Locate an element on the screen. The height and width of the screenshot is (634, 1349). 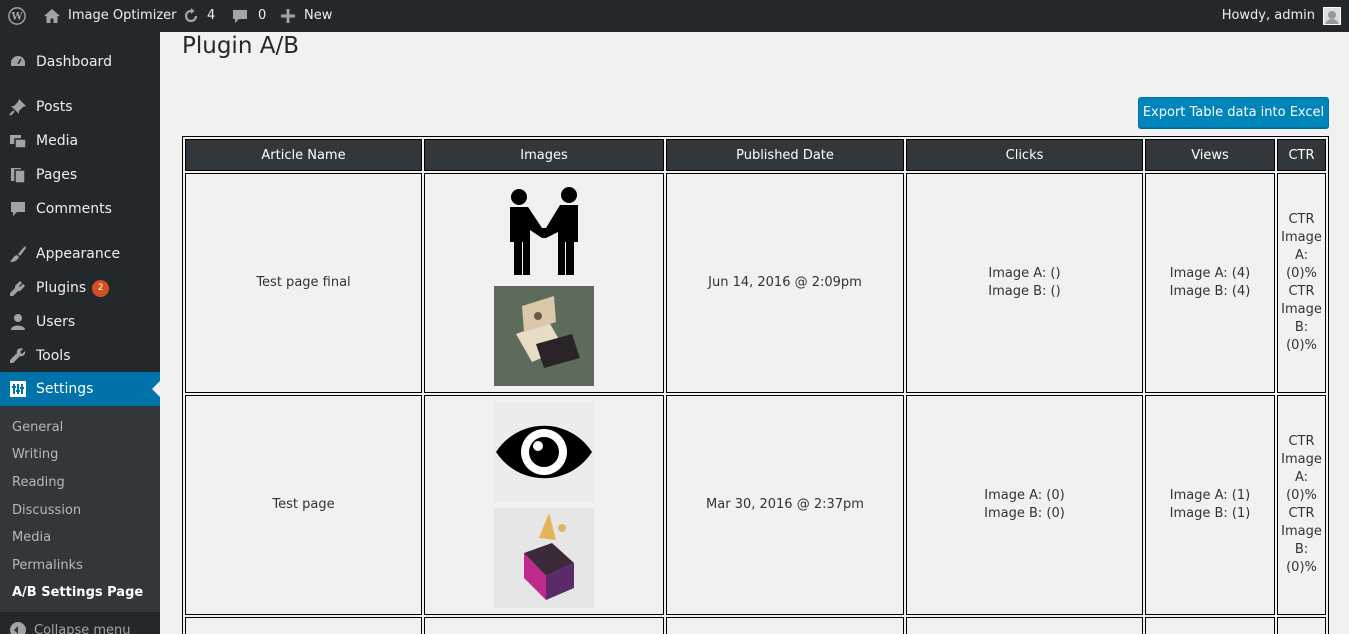
svg-text: W is located at coordinates (16, 17).